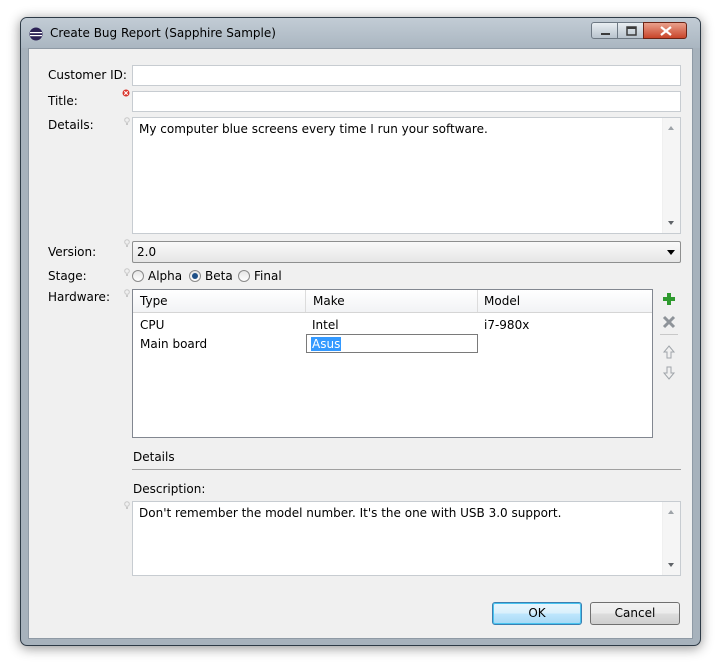  Describe the element at coordinates (671, 252) in the screenshot. I see `chevron-down-icon` at that location.